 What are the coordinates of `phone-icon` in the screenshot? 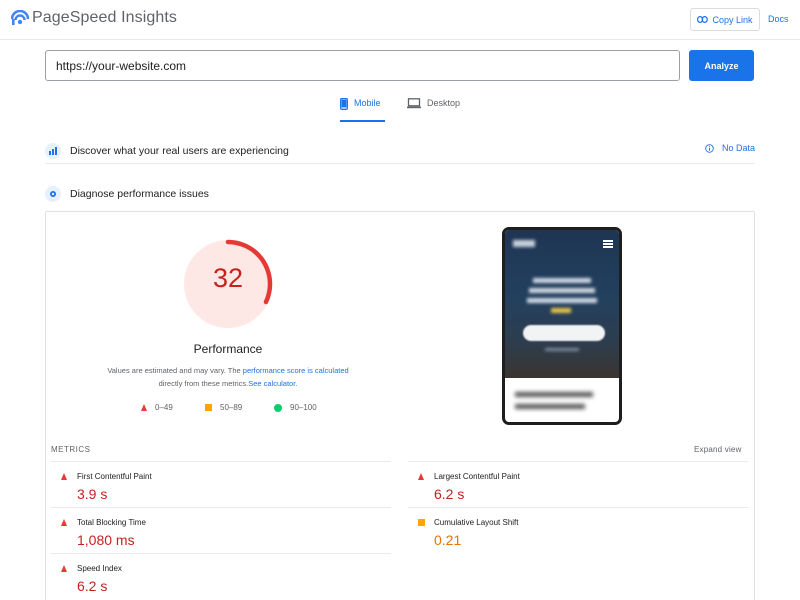 It's located at (344, 104).